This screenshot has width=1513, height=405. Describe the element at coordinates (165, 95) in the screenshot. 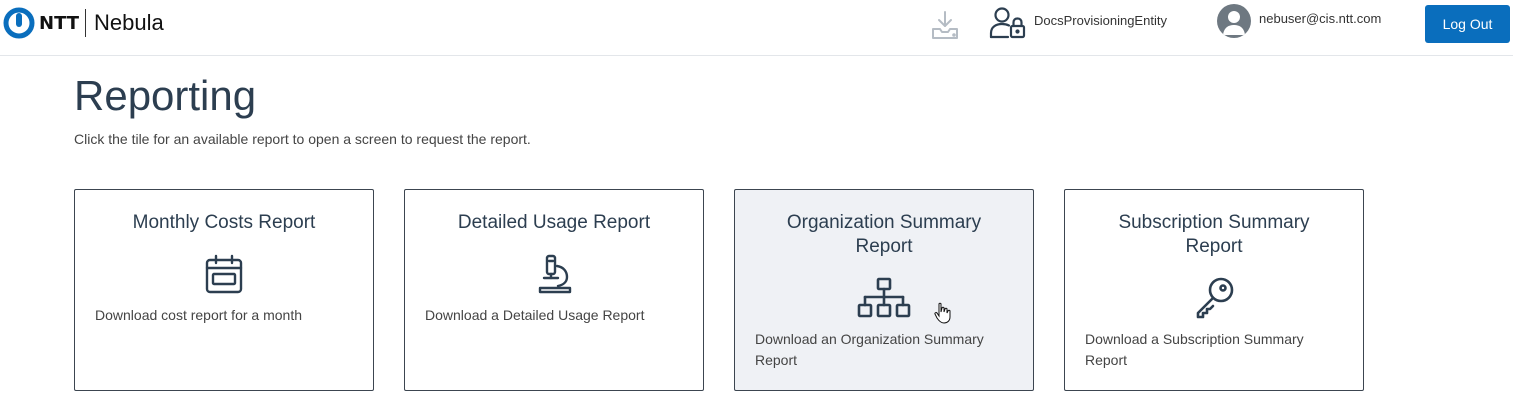

I see `page-title: Reporting` at that location.